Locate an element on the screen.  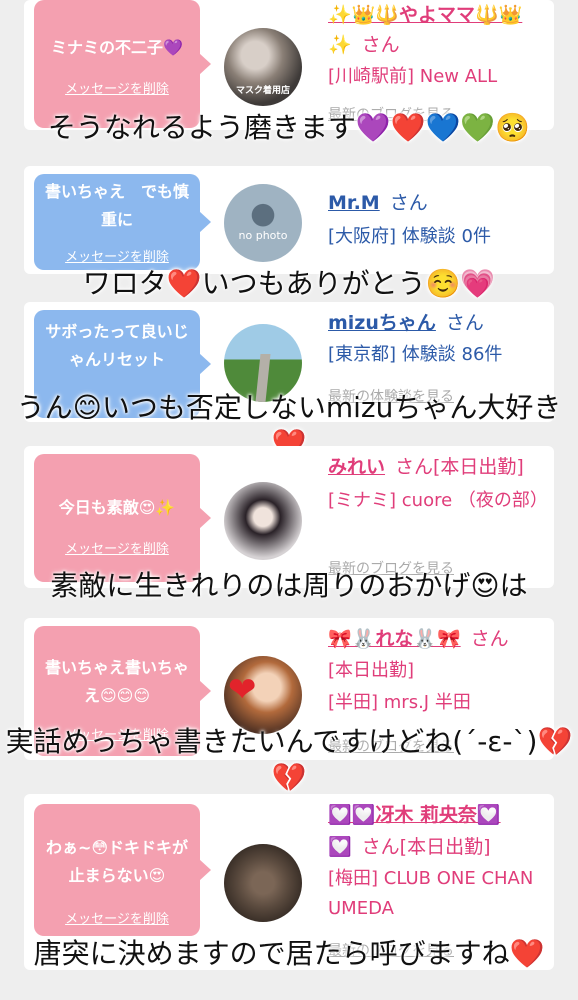
user-name-text-2: 💟 is located at coordinates (340, 847).